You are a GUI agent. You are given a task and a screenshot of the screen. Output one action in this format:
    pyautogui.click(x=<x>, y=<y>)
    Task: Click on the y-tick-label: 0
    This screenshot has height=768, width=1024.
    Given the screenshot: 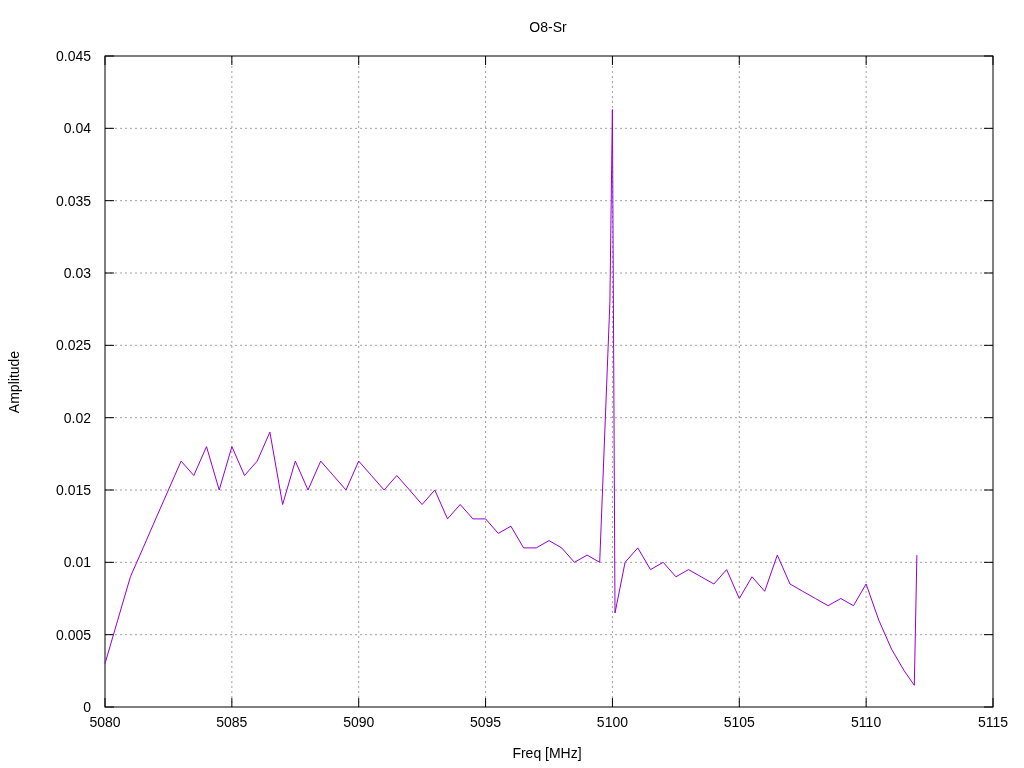 What is the action you would take?
    pyautogui.click(x=87, y=707)
    